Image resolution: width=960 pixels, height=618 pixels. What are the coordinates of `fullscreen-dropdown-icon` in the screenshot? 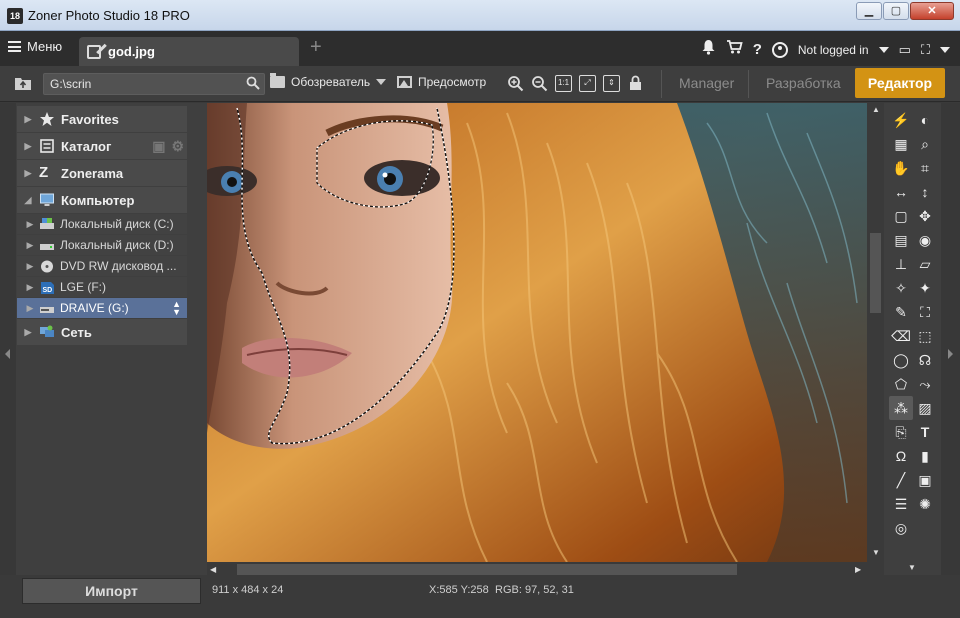 It's located at (945, 49).